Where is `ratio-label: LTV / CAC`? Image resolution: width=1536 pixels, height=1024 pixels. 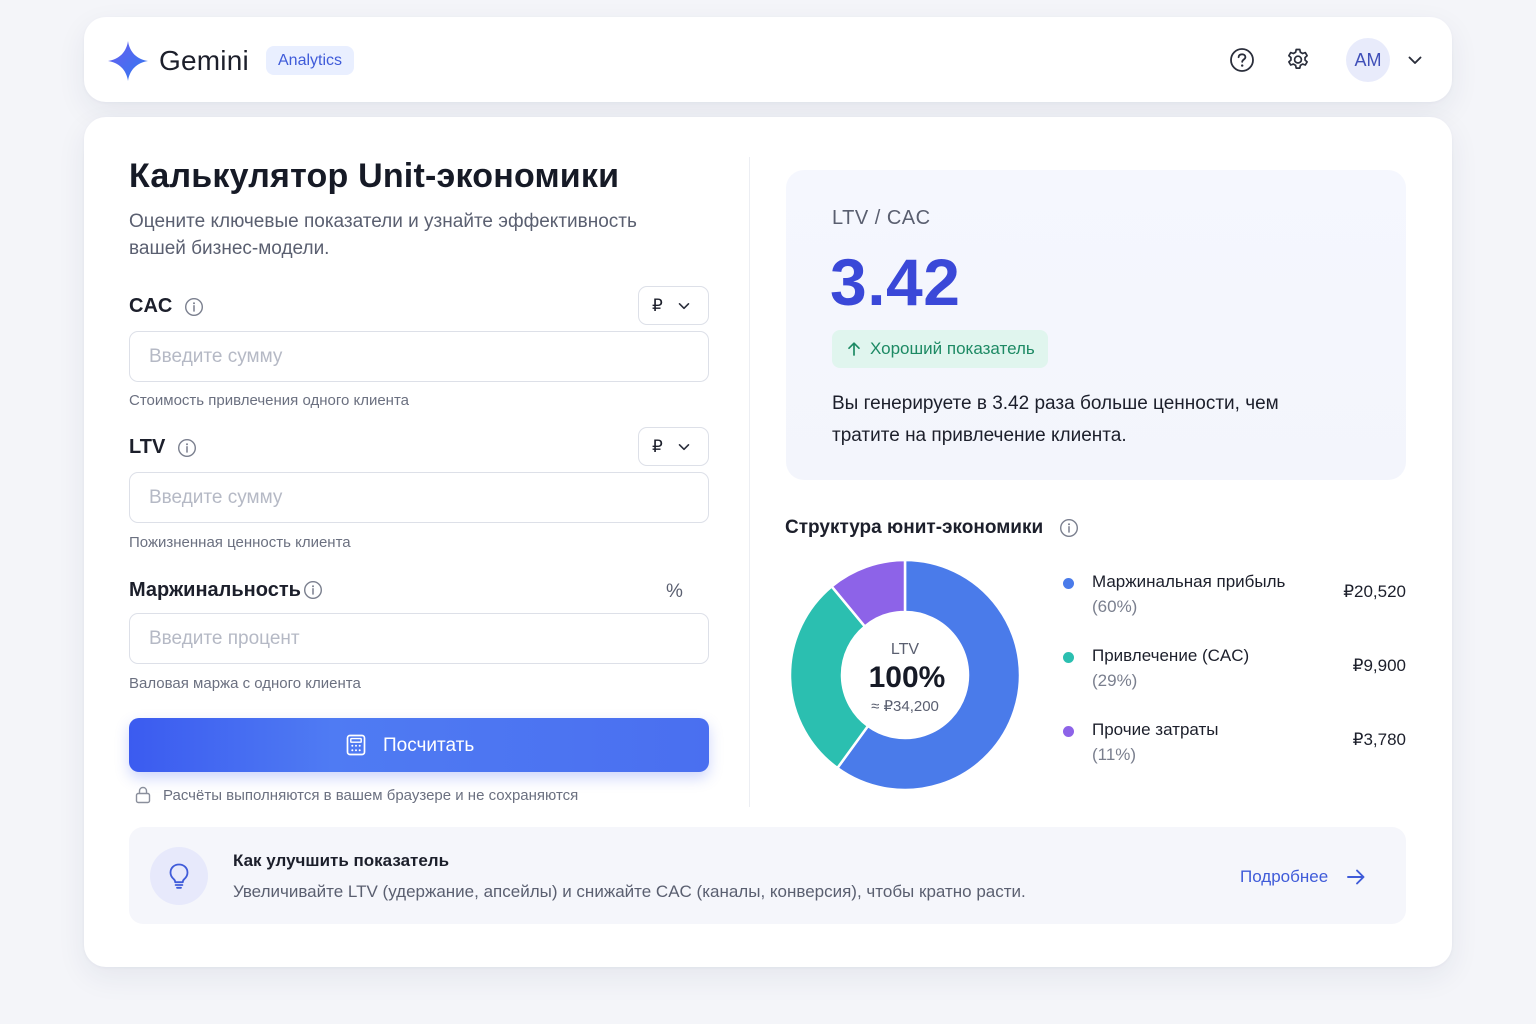 ratio-label: LTV / CAC is located at coordinates (881, 218).